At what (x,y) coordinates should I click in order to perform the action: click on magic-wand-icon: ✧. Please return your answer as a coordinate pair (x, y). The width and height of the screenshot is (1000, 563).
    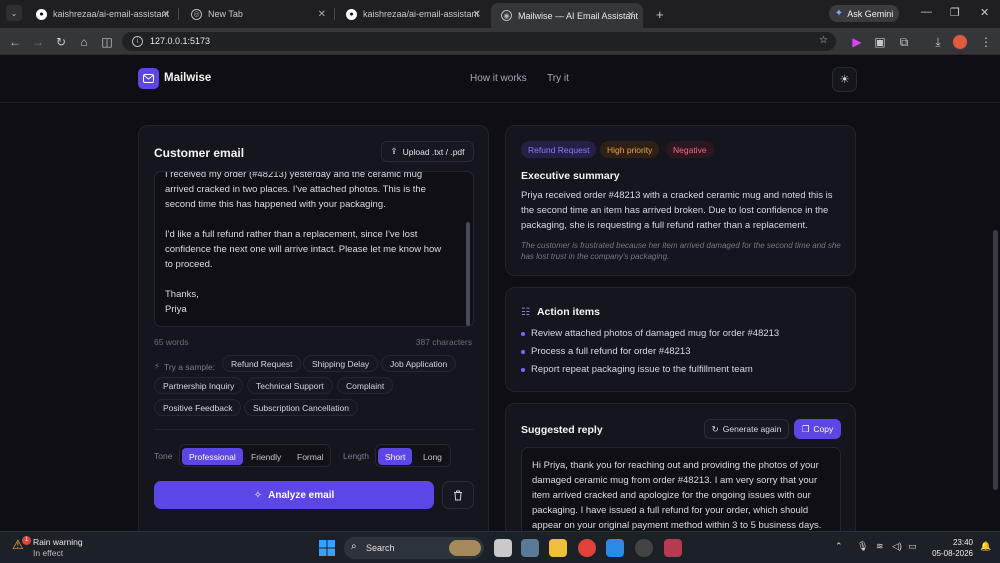
    Looking at the image, I should click on (258, 495).